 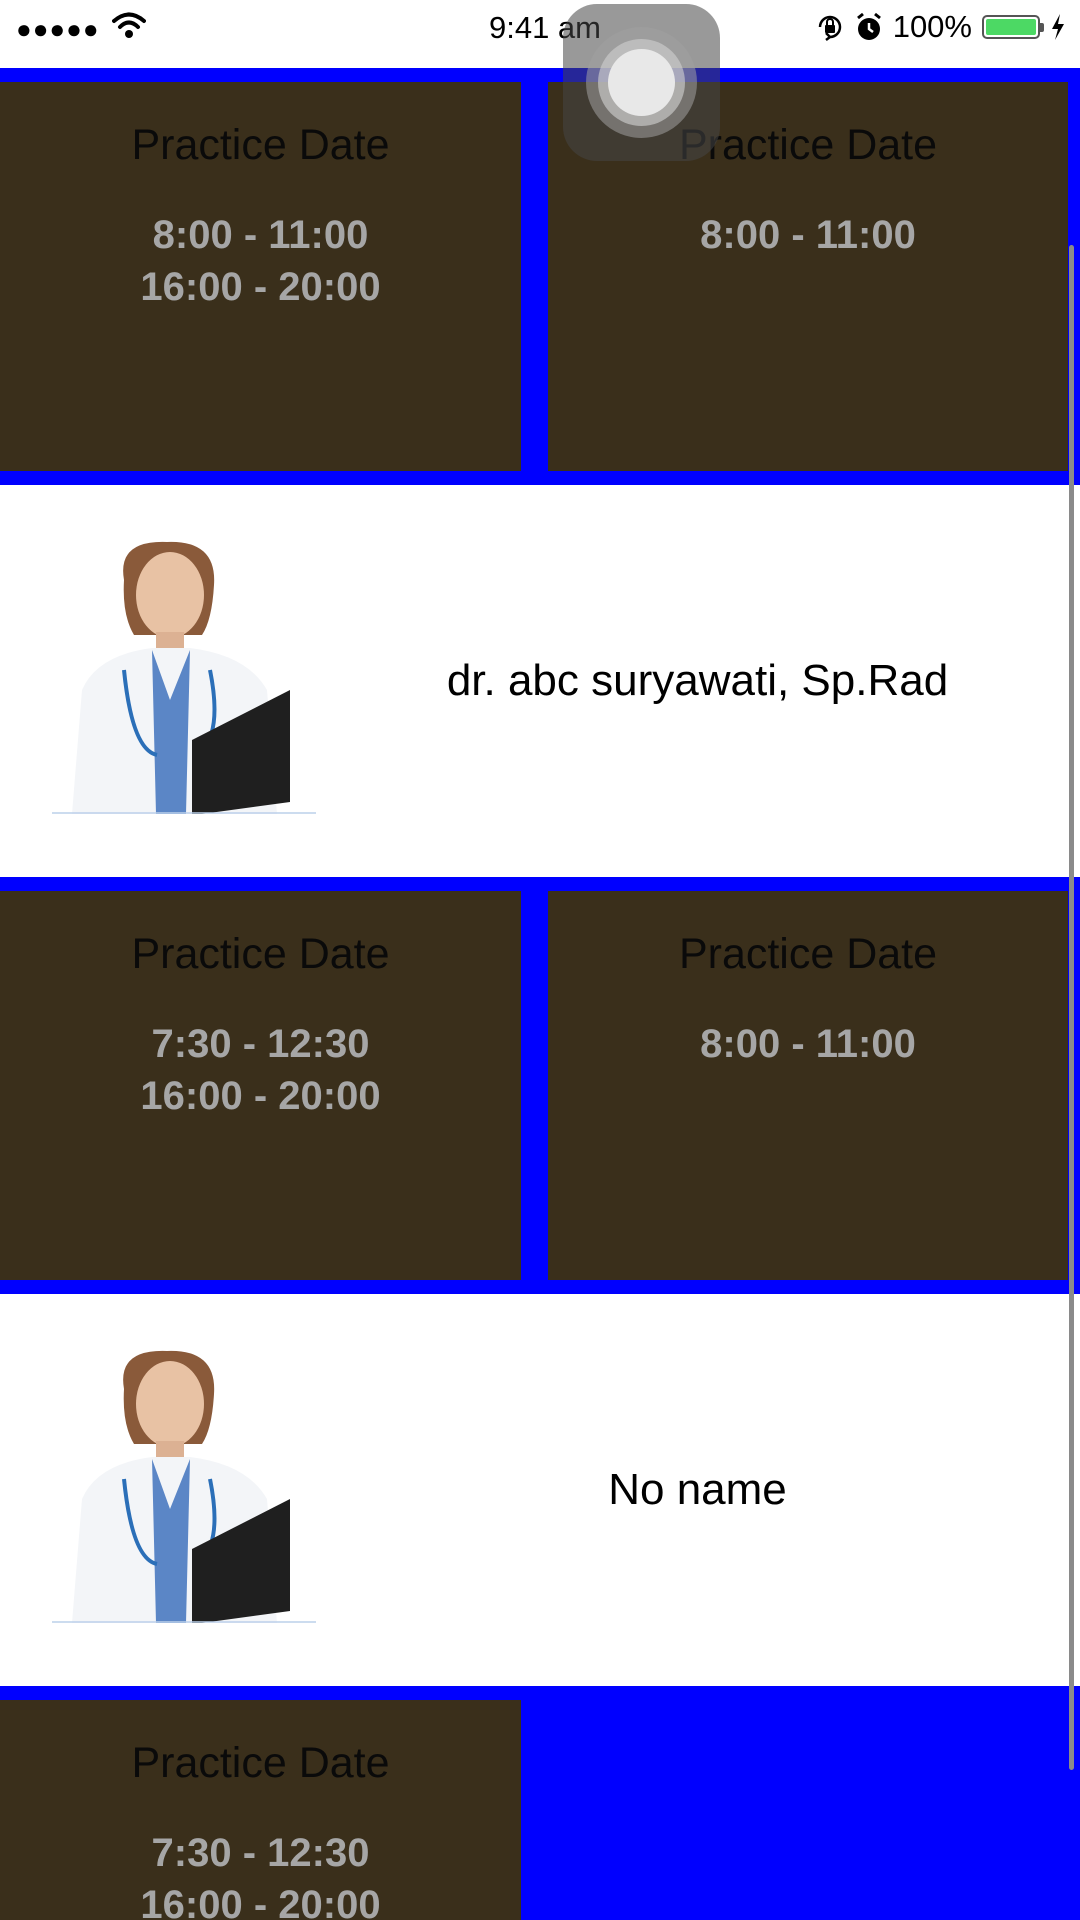 I want to click on alarm-icon, so click(x=868, y=26).